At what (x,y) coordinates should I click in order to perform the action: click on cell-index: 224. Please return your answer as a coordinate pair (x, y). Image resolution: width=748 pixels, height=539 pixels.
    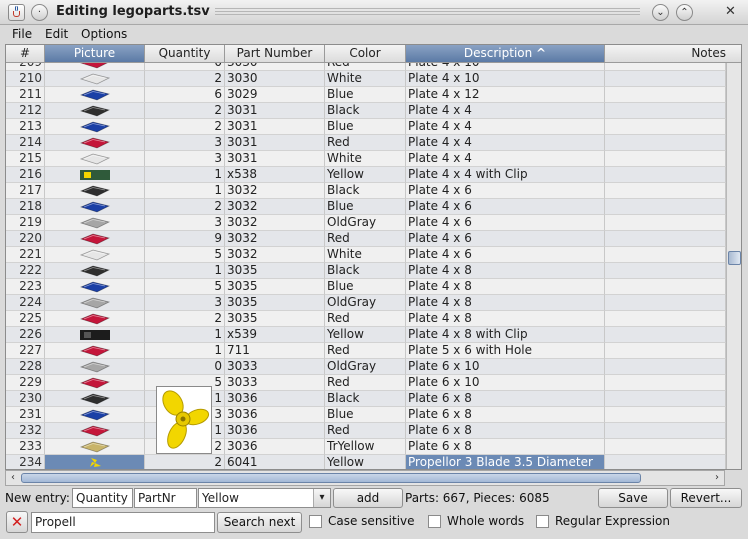
    Looking at the image, I should click on (25, 303).